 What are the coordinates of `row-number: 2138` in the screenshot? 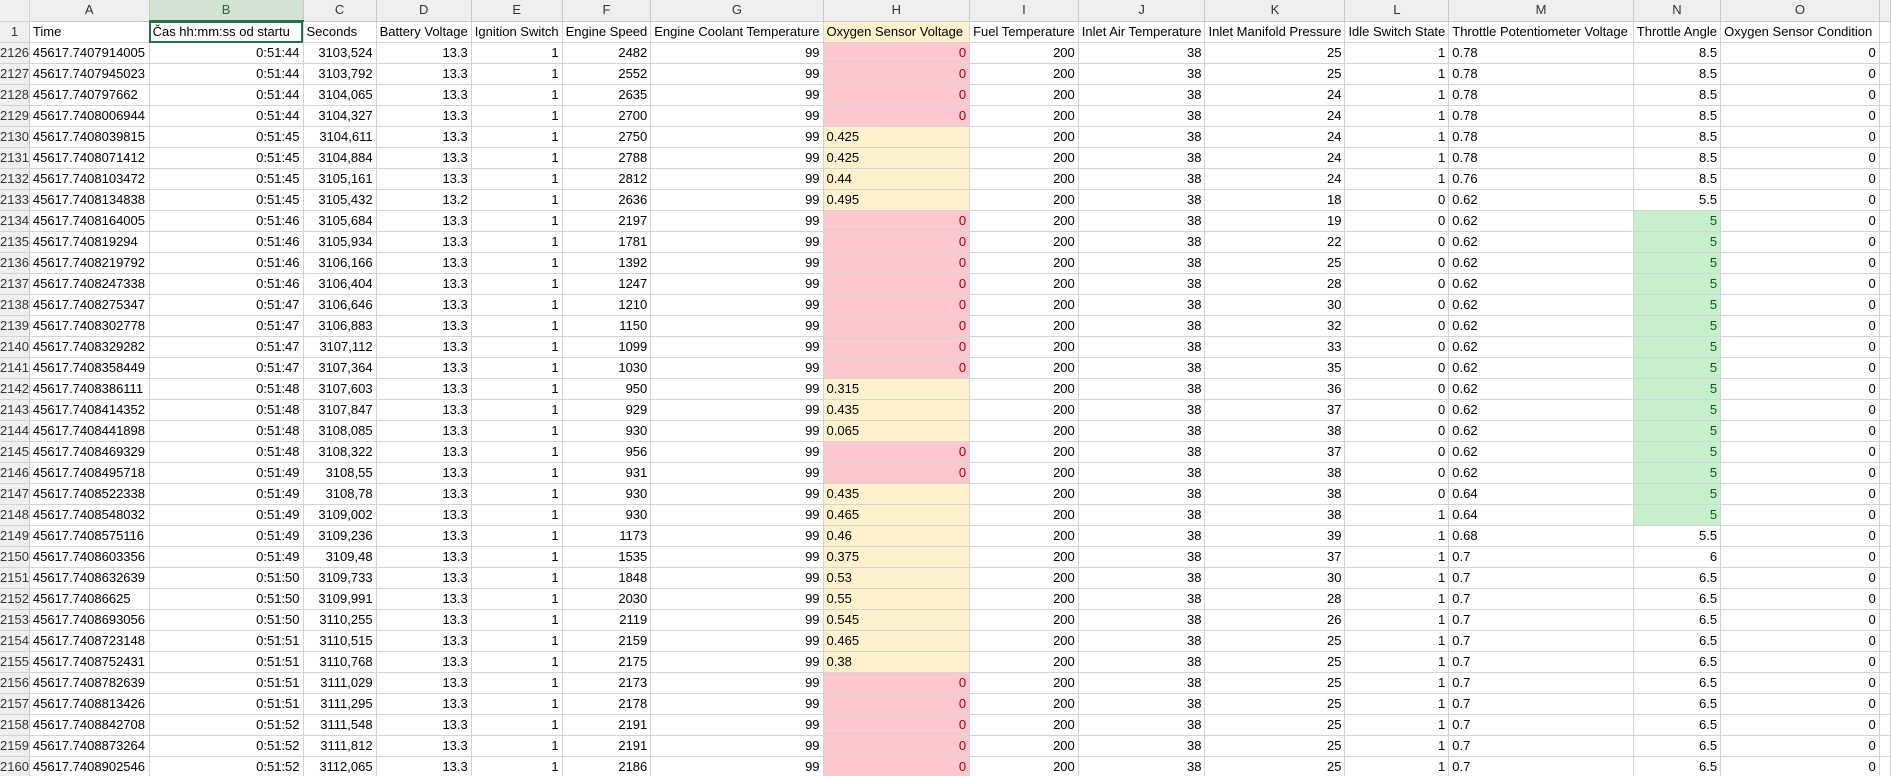 It's located at (15, 305).